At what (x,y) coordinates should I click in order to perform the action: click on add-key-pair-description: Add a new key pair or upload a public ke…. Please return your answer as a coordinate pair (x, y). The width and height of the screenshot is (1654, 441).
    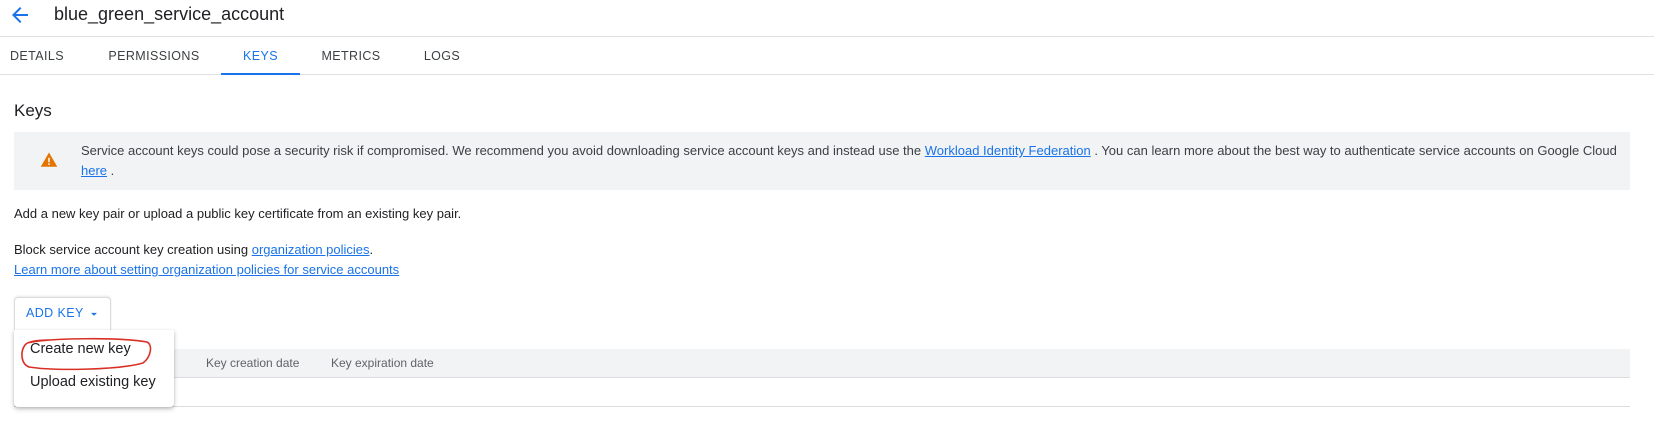
    Looking at the image, I should click on (238, 213).